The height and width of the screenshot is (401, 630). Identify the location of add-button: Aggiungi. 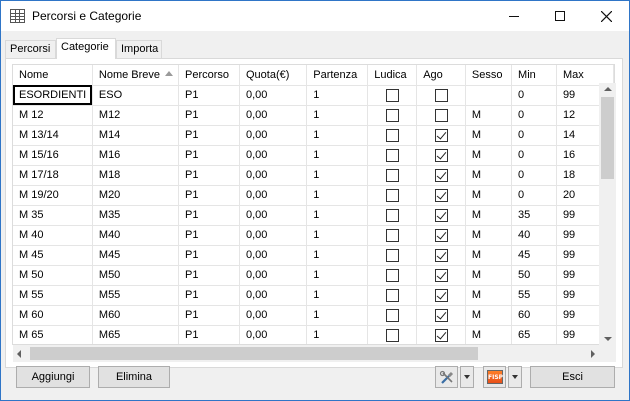
(53, 377).